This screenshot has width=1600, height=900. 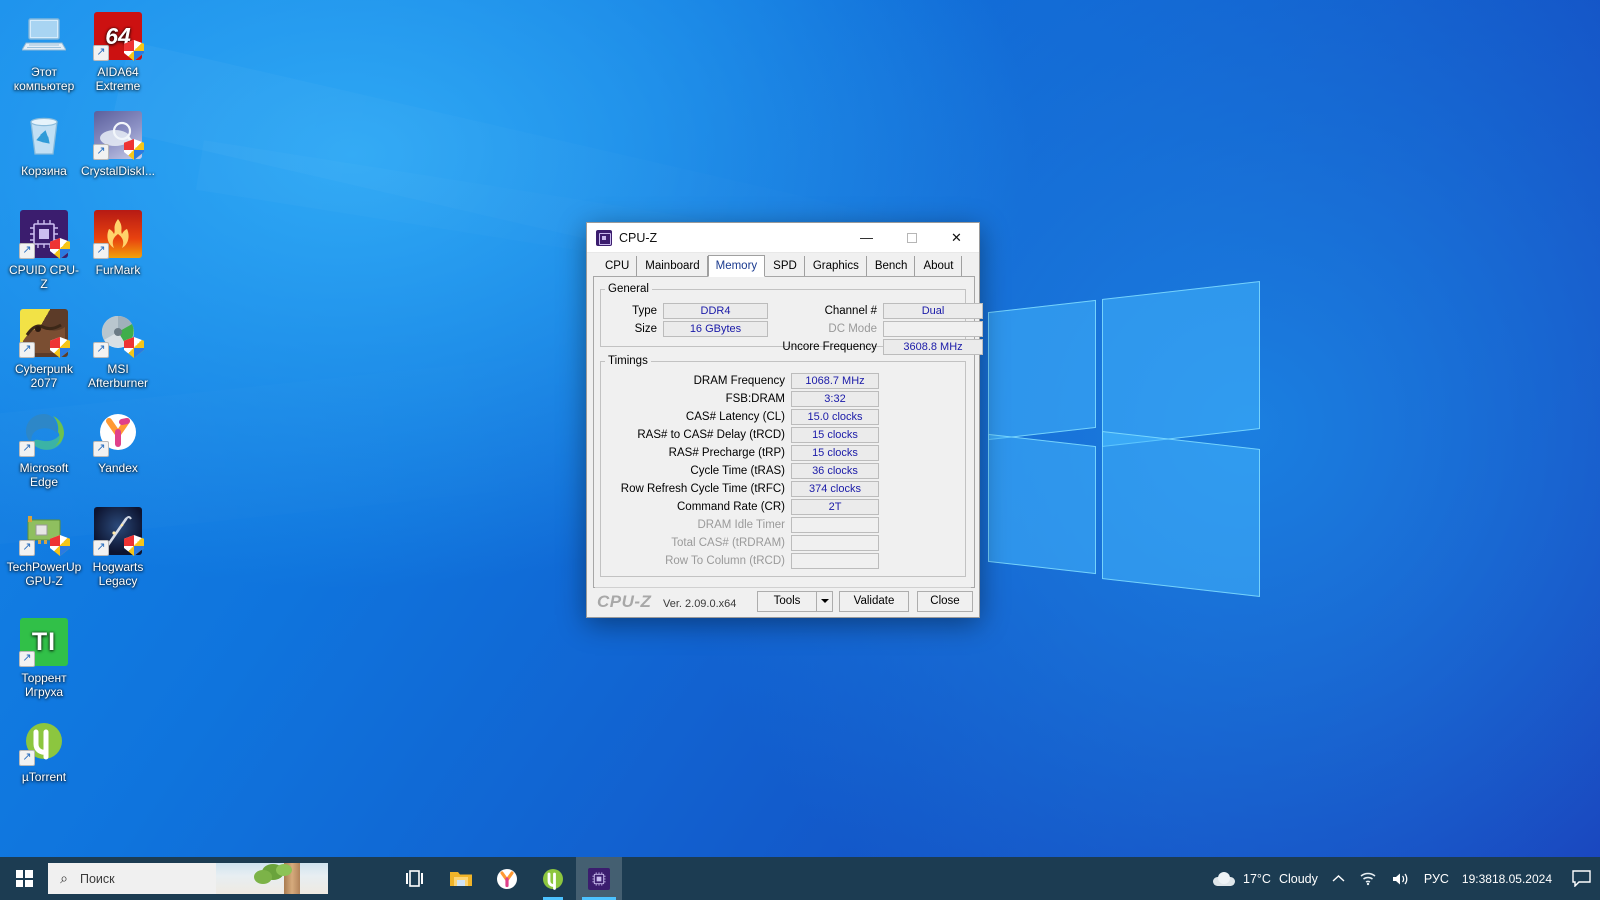 What do you see at coordinates (44, 547) in the screenshot?
I see `desktop-icon-techpowerup-gpuz: ↗ TechPowerUp GPU-Z` at bounding box center [44, 547].